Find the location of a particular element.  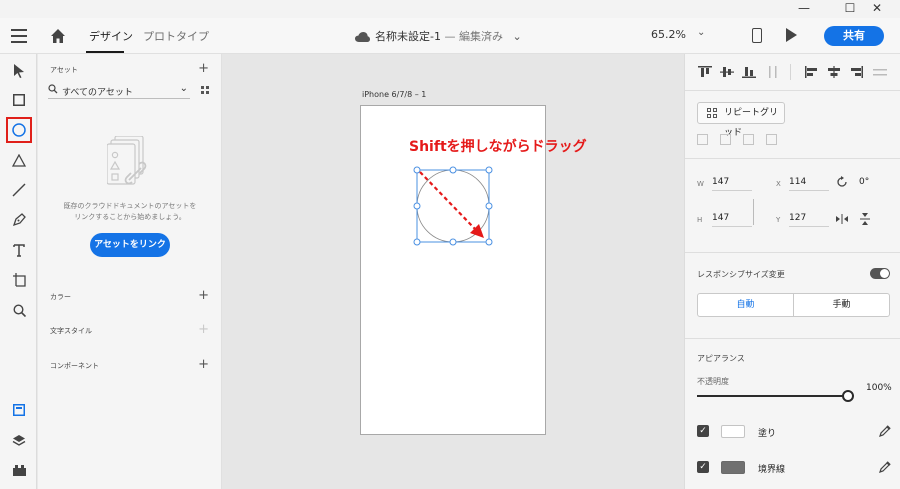

rectangle-tool-icon is located at coordinates (19, 100).